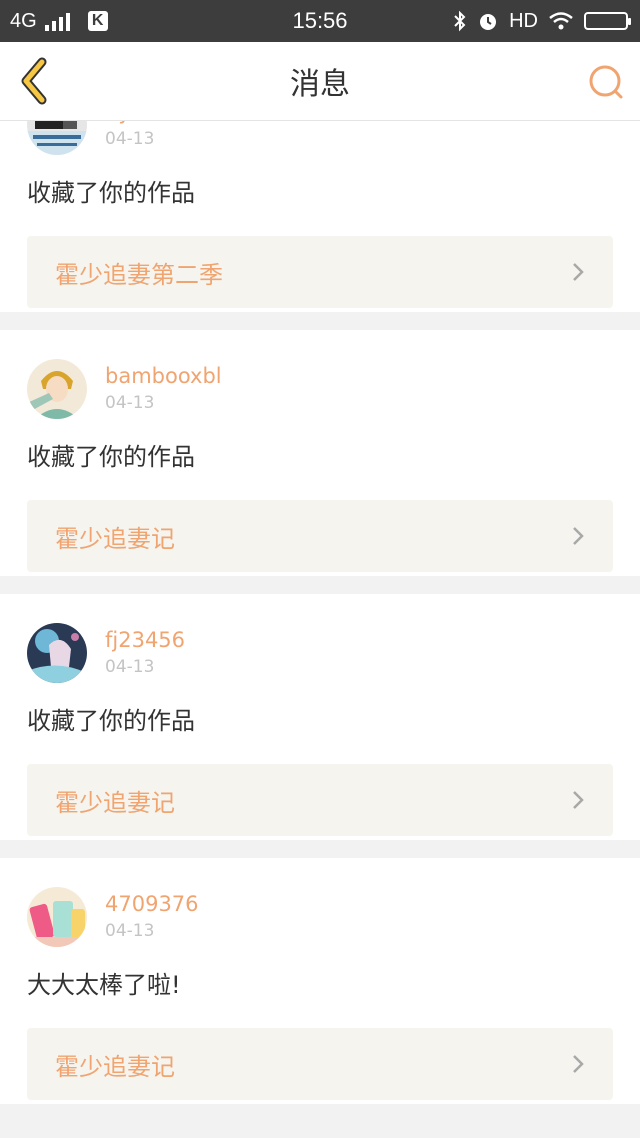 This screenshot has width=640, height=1138. Describe the element at coordinates (460, 21) in the screenshot. I see `bluetooth-icon` at that location.